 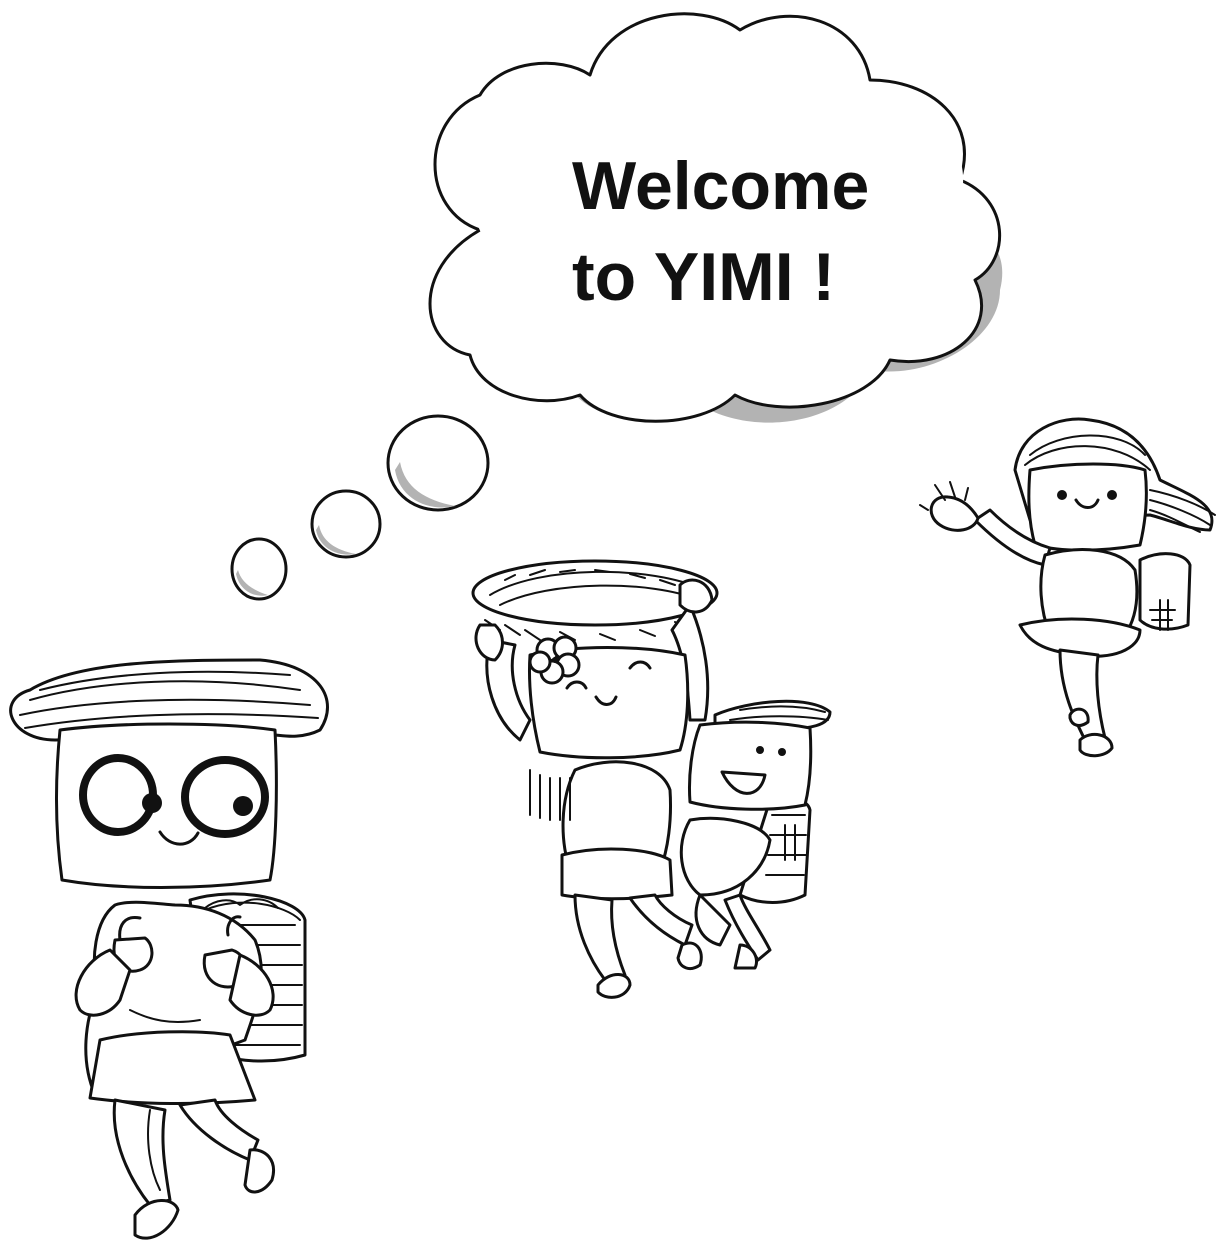 What do you see at coordinates (225, 797) in the screenshot?
I see `right-eye-icon` at bounding box center [225, 797].